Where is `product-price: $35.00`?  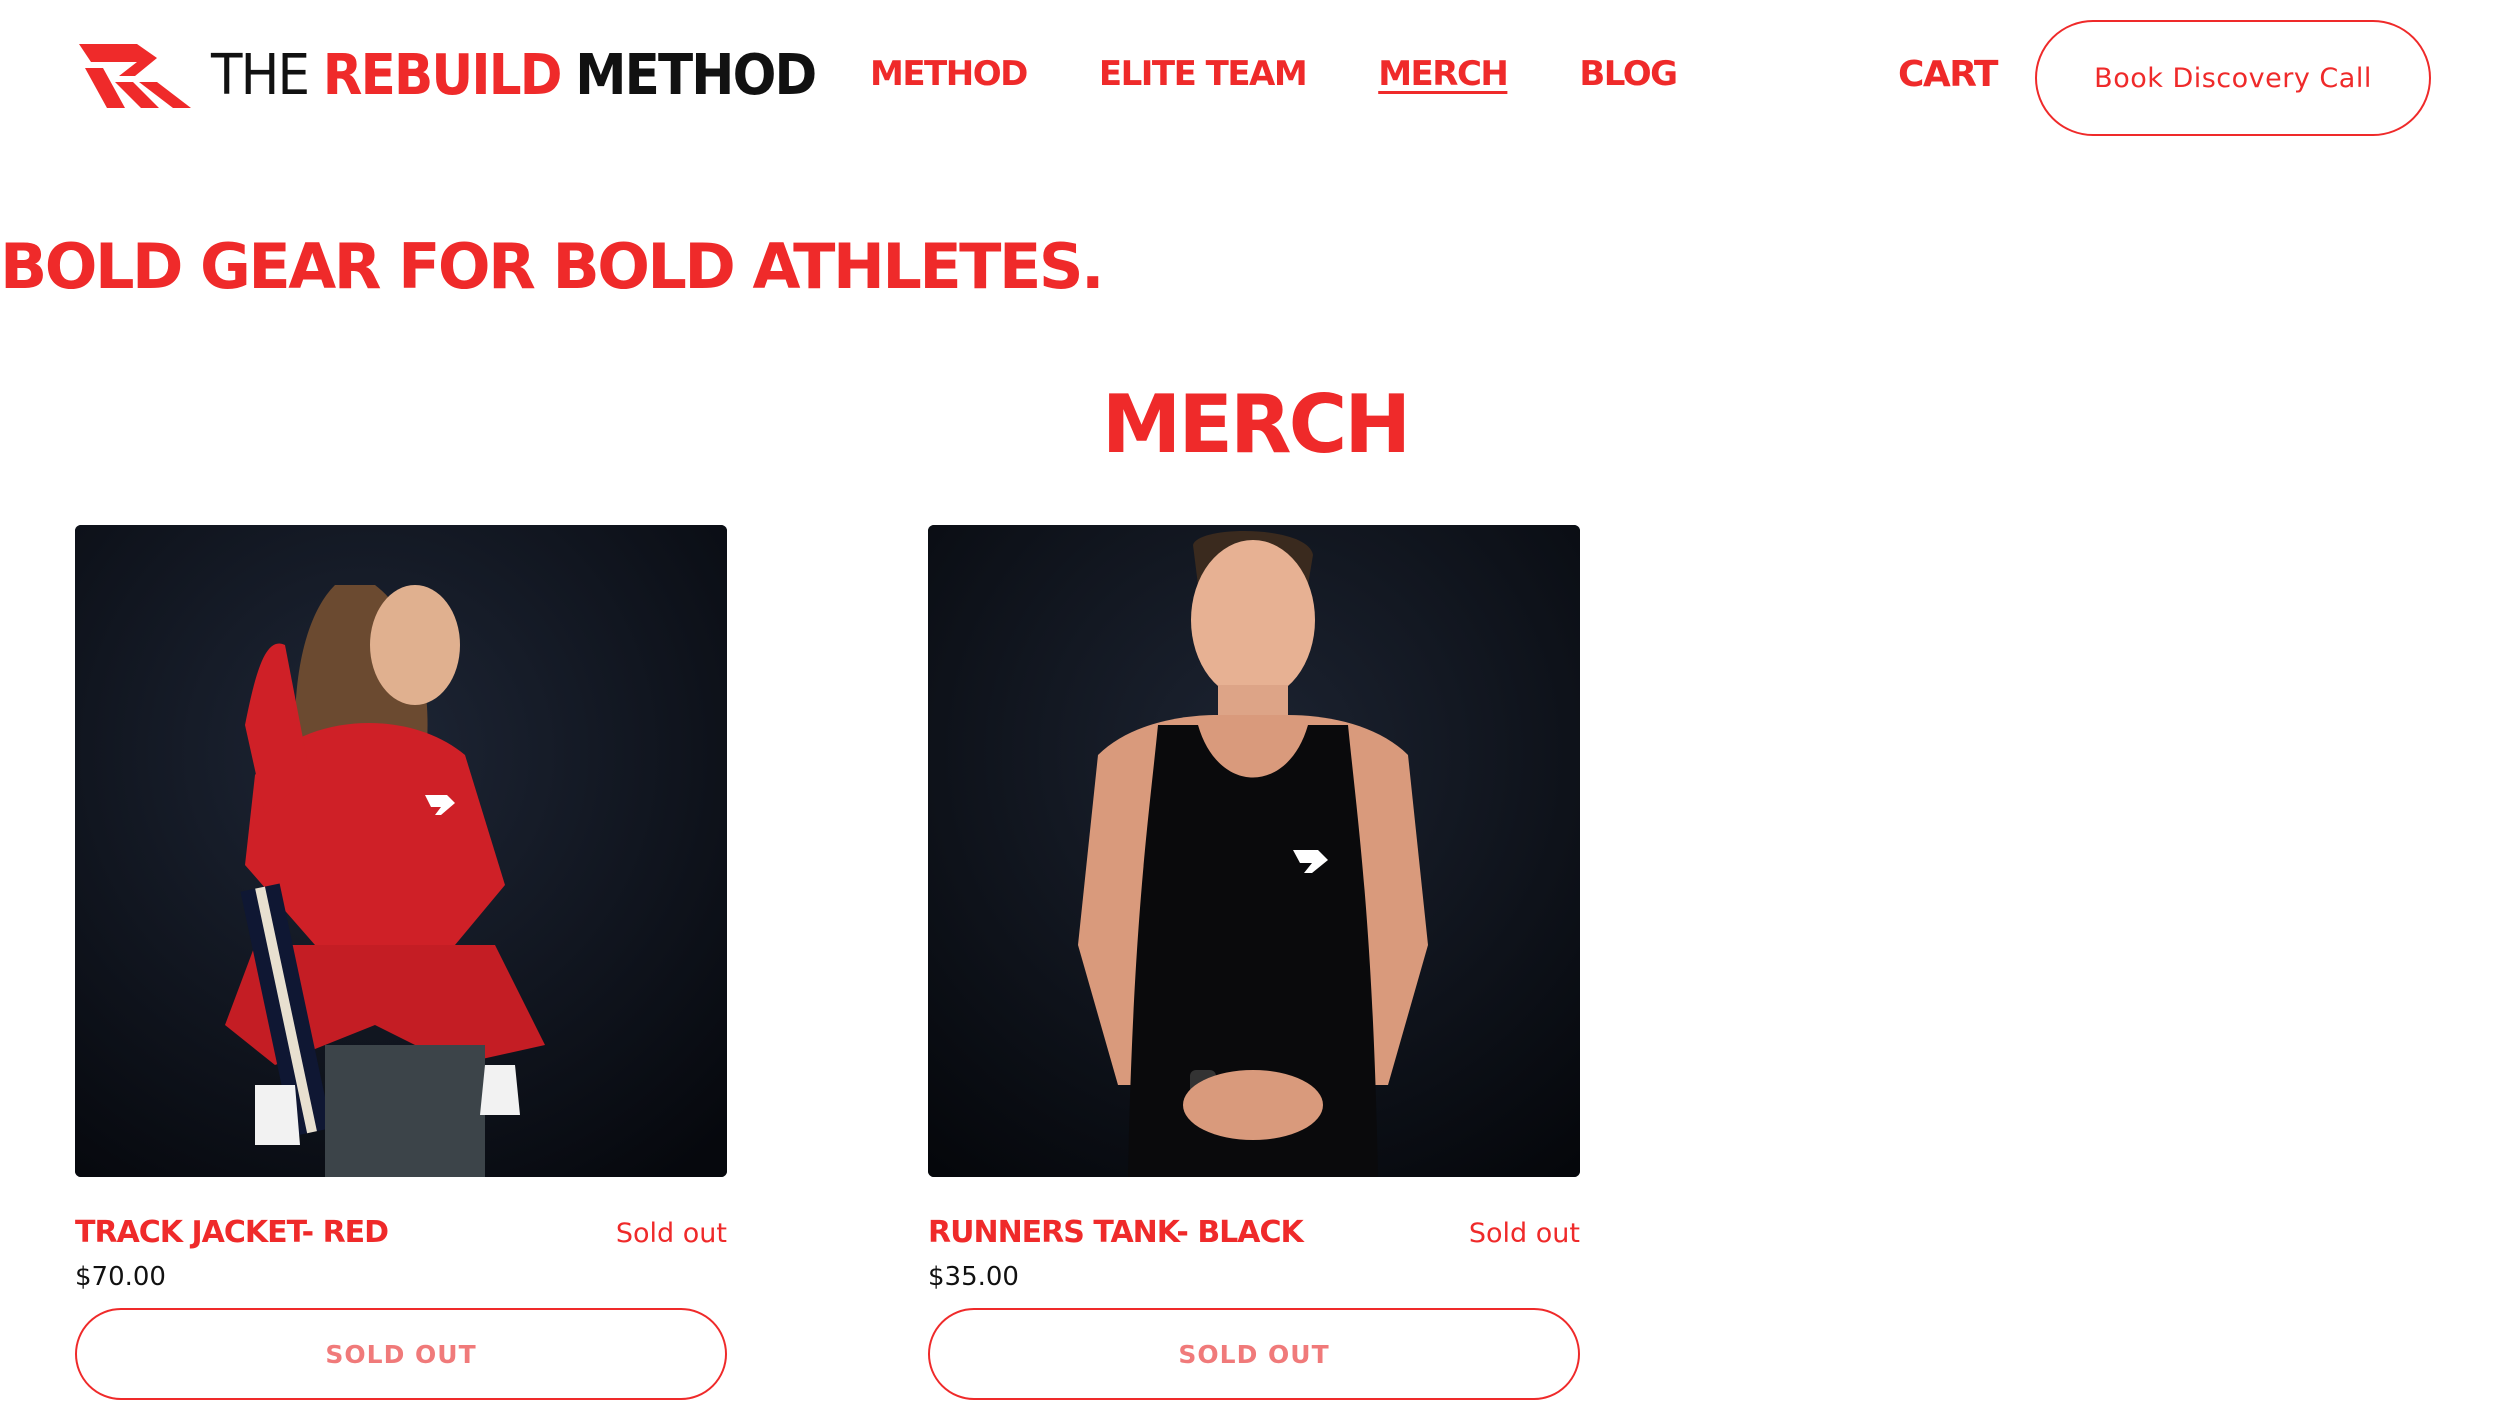
product-price: $35.00 is located at coordinates (973, 1277).